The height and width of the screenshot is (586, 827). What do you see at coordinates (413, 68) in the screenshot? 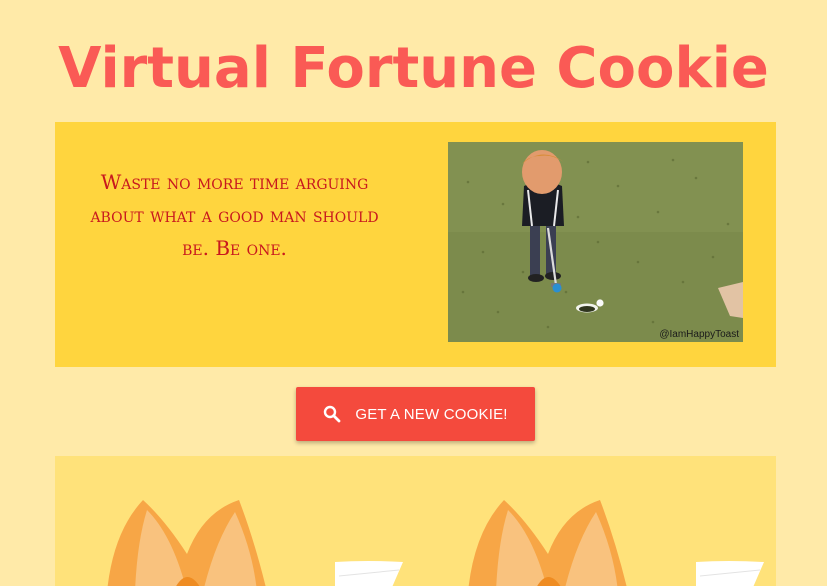
I see `page-title: Virtual Fortune Cookie` at bounding box center [413, 68].